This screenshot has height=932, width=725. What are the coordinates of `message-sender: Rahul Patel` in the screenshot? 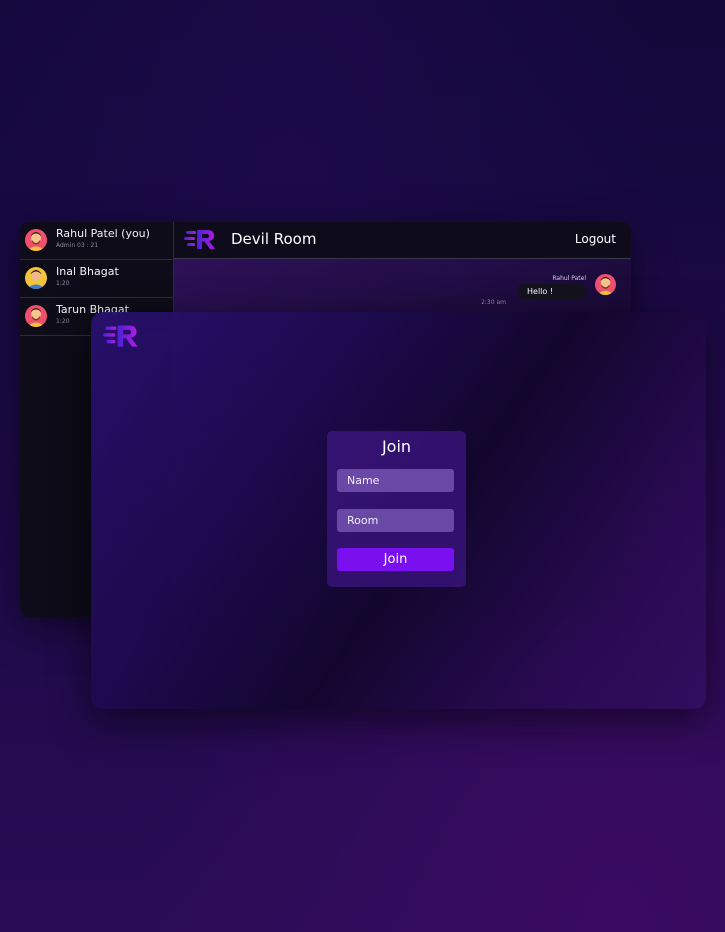 It's located at (569, 278).